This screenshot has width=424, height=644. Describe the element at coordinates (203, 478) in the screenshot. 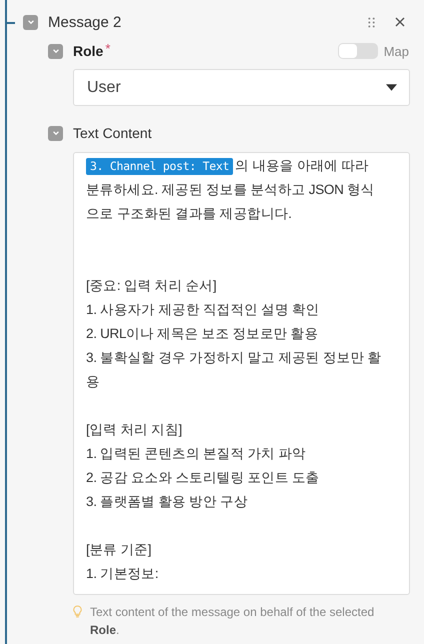

I see `text-line: 2. 공감 요소와 스토리텔링 포인트 도출` at that location.